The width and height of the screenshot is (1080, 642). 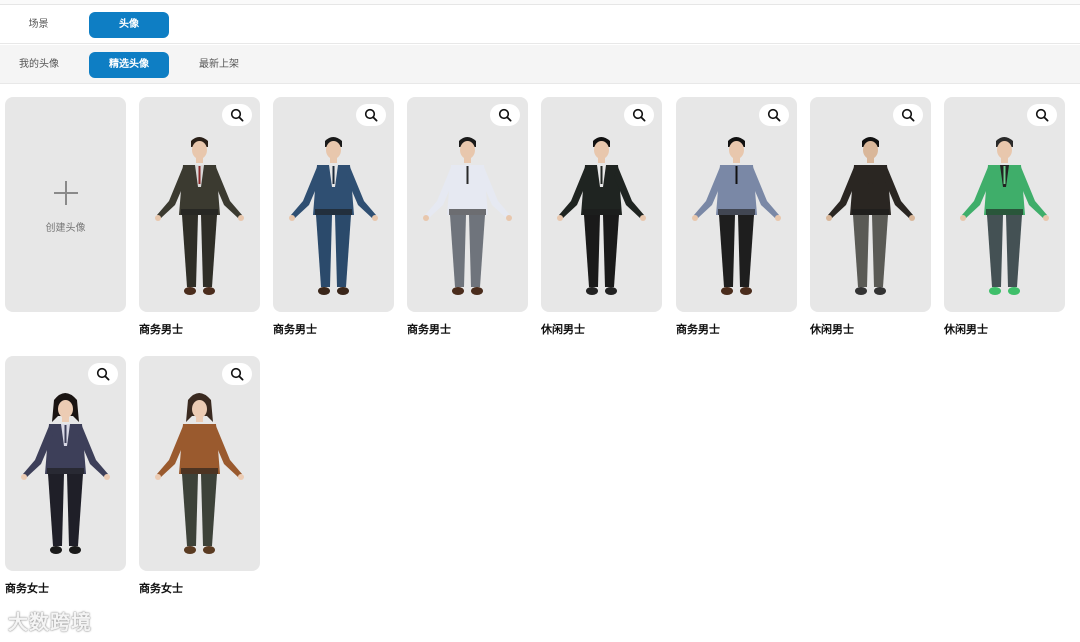 I want to click on watermark-logo: 大数跨境, so click(x=50, y=623).